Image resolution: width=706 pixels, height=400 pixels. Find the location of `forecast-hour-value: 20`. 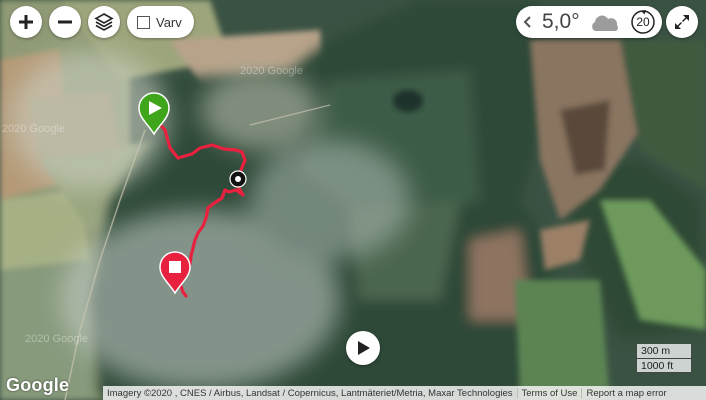

forecast-hour-value: 20 is located at coordinates (643, 22).